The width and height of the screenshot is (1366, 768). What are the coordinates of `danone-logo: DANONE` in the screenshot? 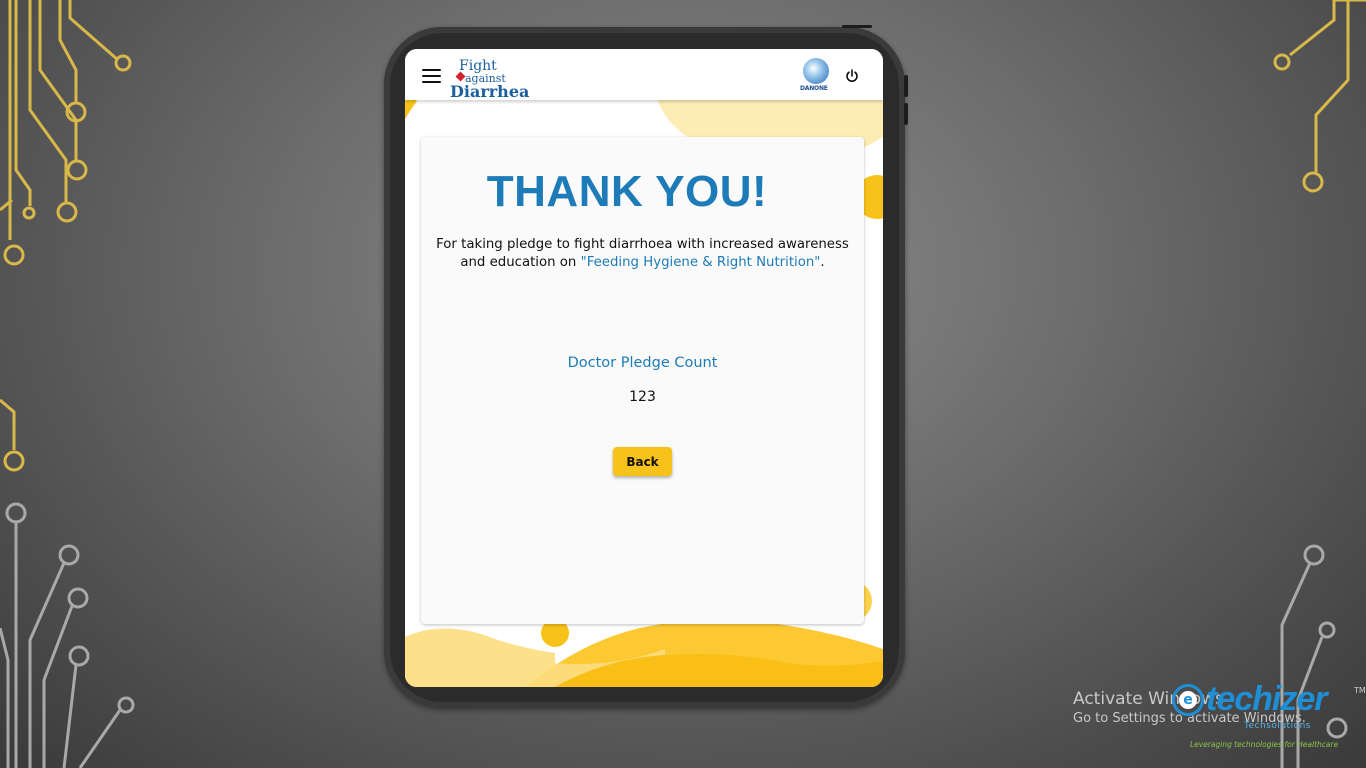 It's located at (815, 77).